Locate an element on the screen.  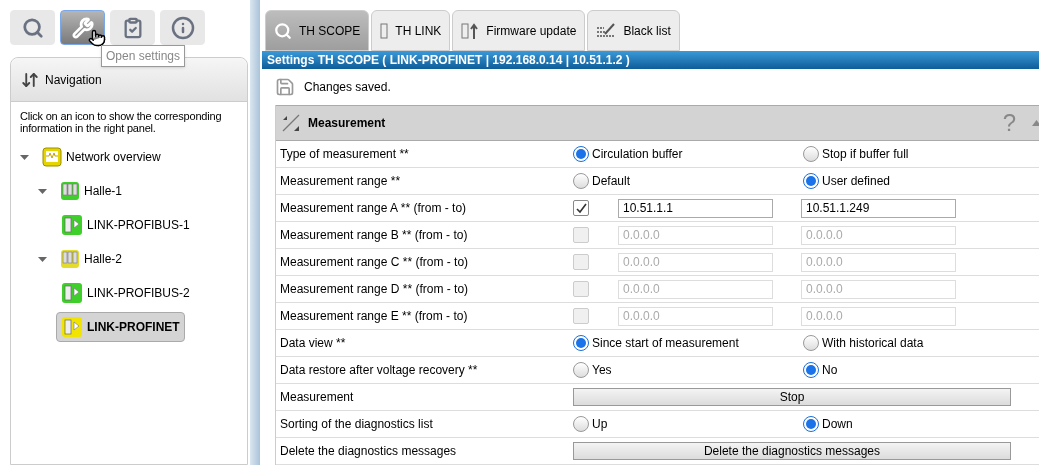
radio-label: Stop if buffer full is located at coordinates (865, 154).